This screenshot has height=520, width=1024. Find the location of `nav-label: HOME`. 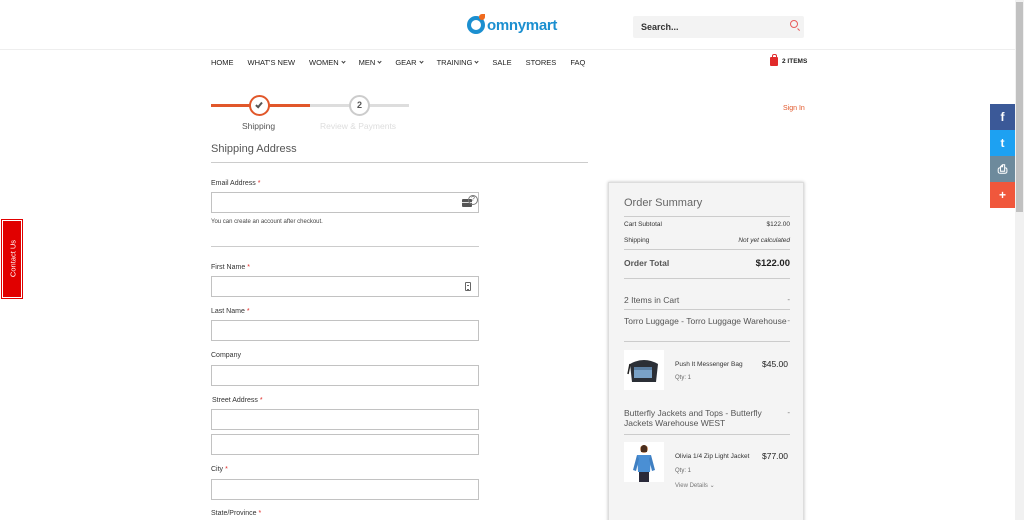

nav-label: HOME is located at coordinates (222, 62).